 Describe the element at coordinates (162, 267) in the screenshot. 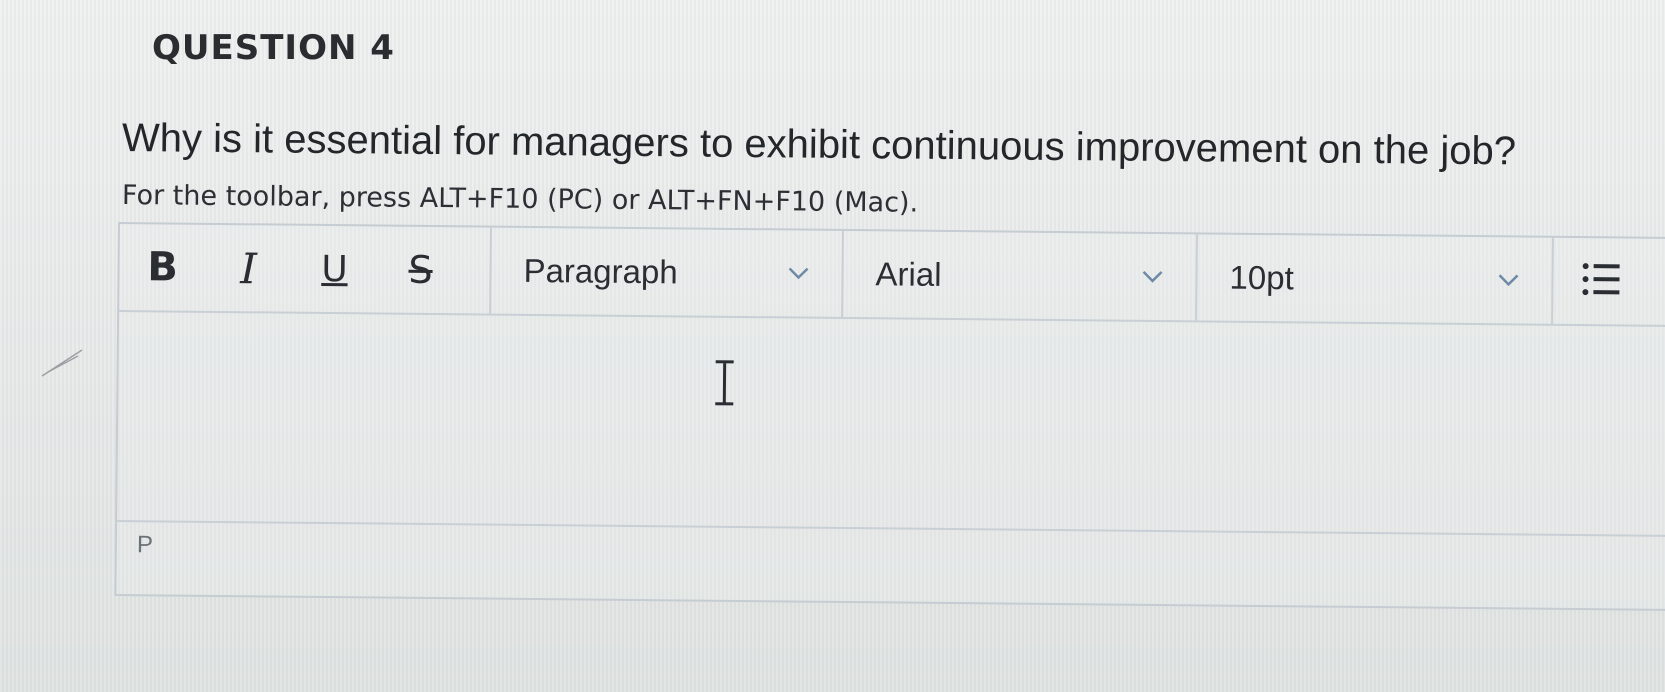

I see `bold-button: B` at that location.